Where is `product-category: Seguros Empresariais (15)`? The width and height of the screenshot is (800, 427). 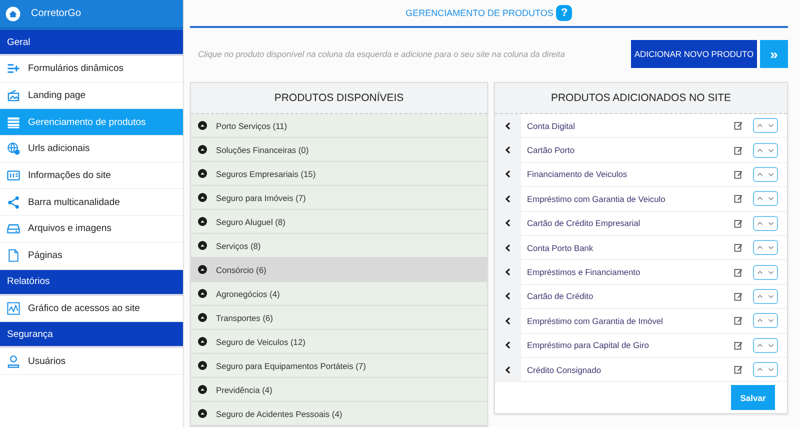 product-category: Seguros Empresariais (15) is located at coordinates (339, 174).